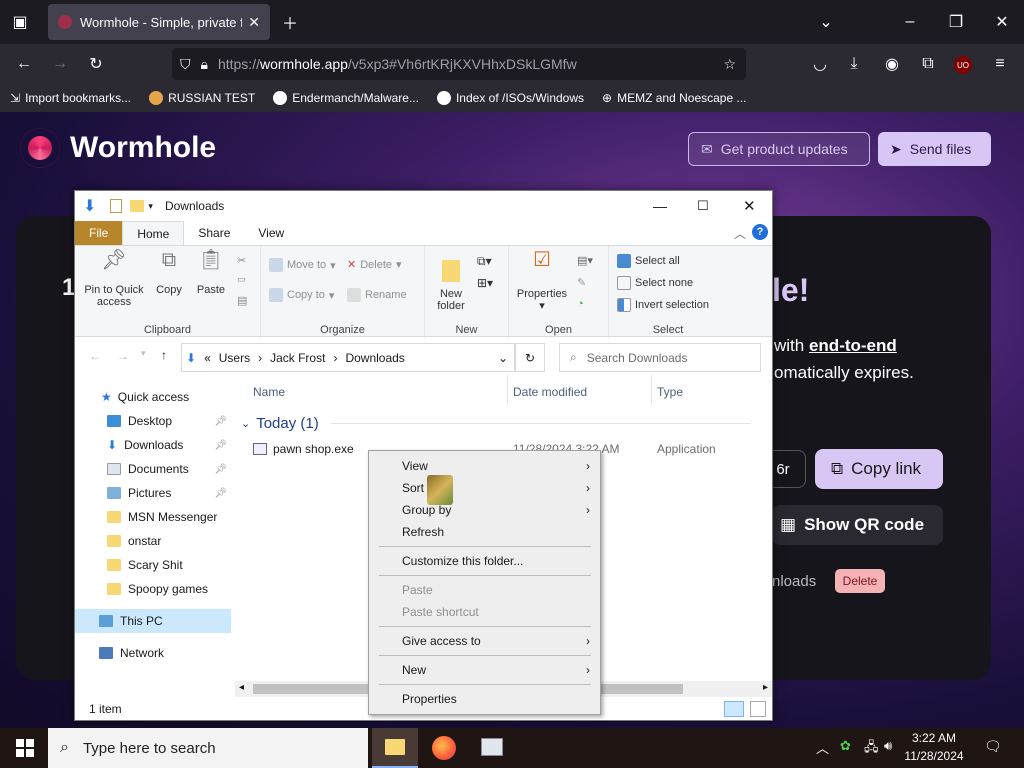 The width and height of the screenshot is (1024, 768). I want to click on menu-properties: Properties, so click(484, 699).